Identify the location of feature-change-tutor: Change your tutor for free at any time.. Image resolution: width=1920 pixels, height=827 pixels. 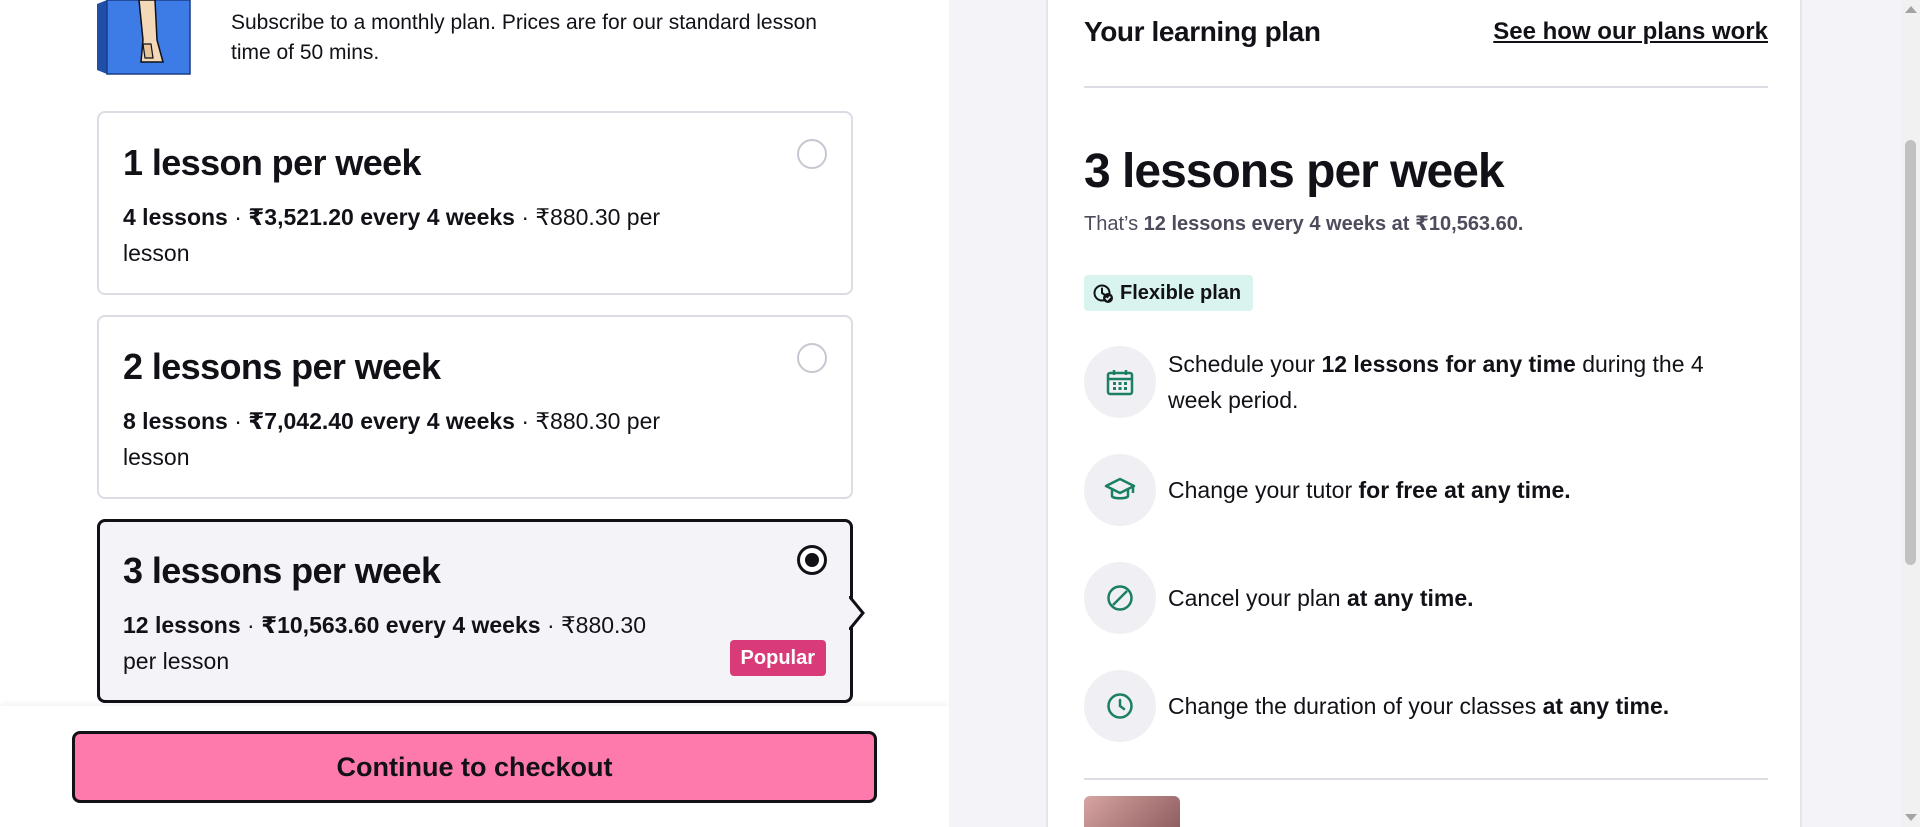
(1426, 490).